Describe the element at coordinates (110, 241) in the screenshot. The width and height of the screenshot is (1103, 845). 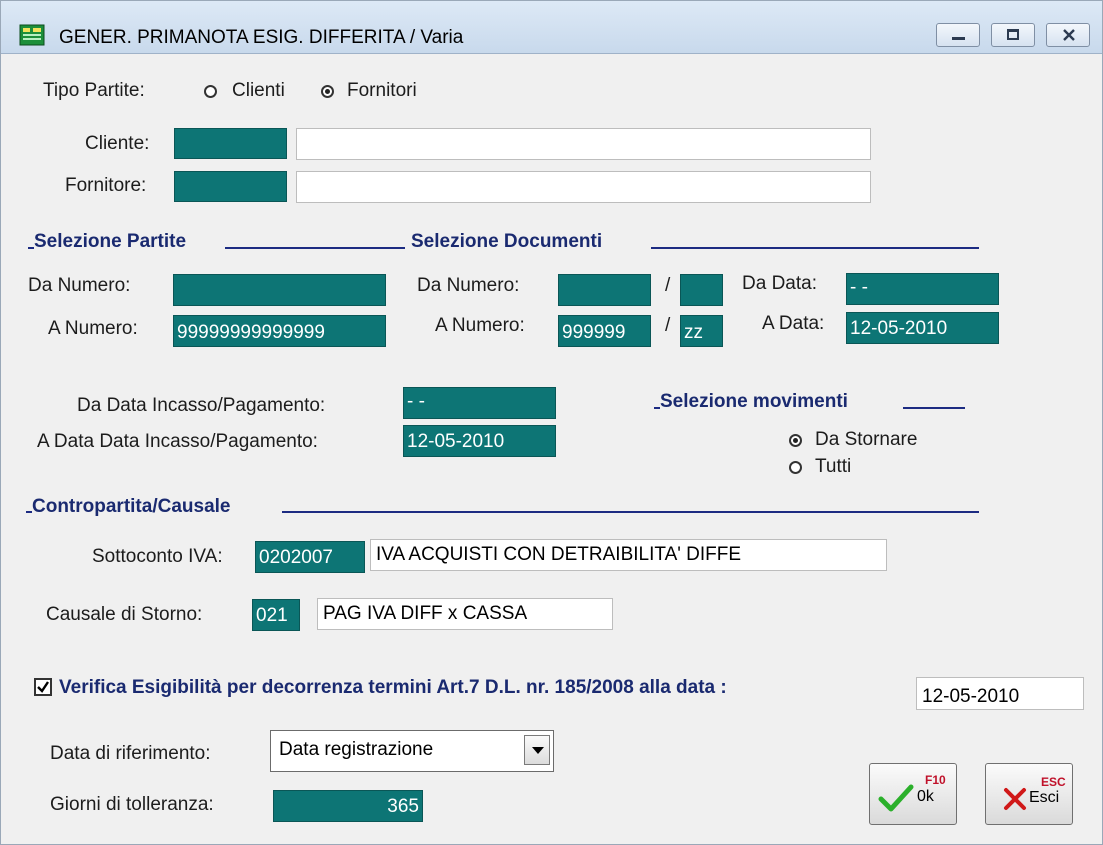
I see `selezione-partite-heading: Selezione Partite` at that location.